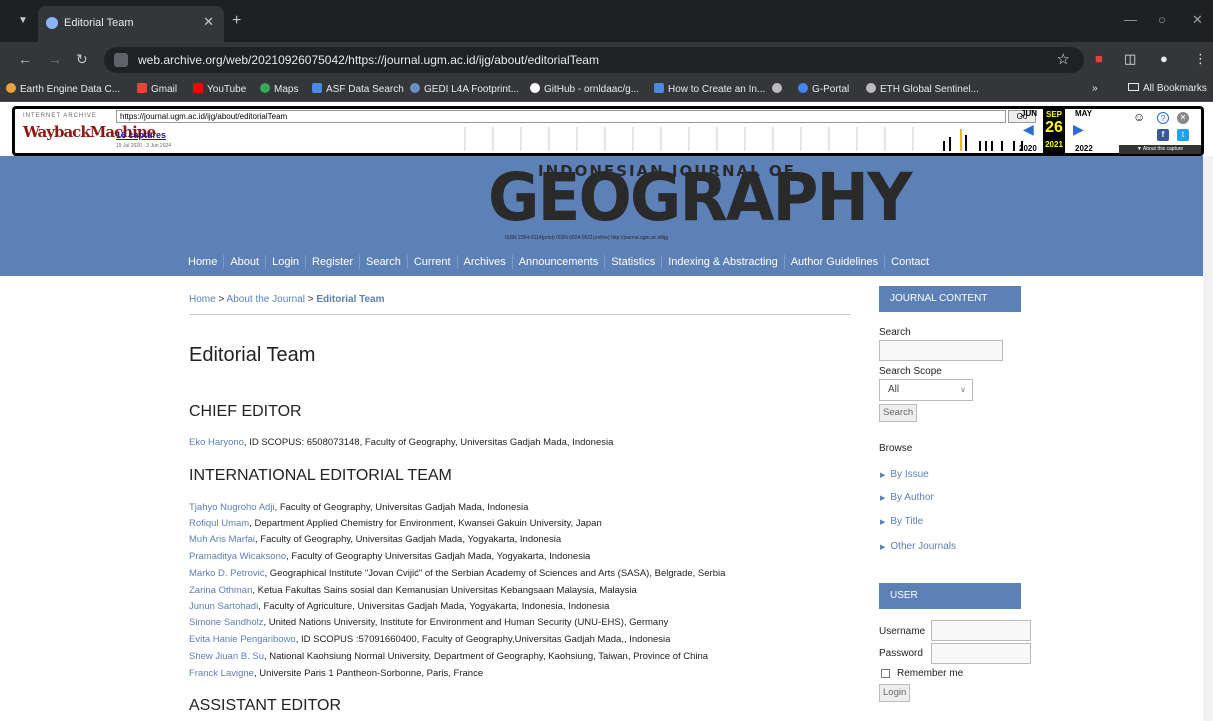 This screenshot has height=721, width=1213. Describe the element at coordinates (1200, 59) in the screenshot. I see `menu-kebab-icon: ⋮` at that location.